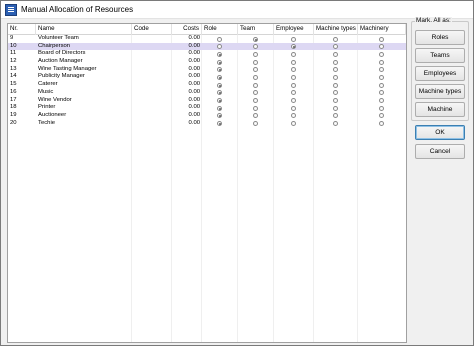 This screenshot has height=346, width=474. Describe the element at coordinates (13, 91) in the screenshot. I see `row-number: 16` at that location.